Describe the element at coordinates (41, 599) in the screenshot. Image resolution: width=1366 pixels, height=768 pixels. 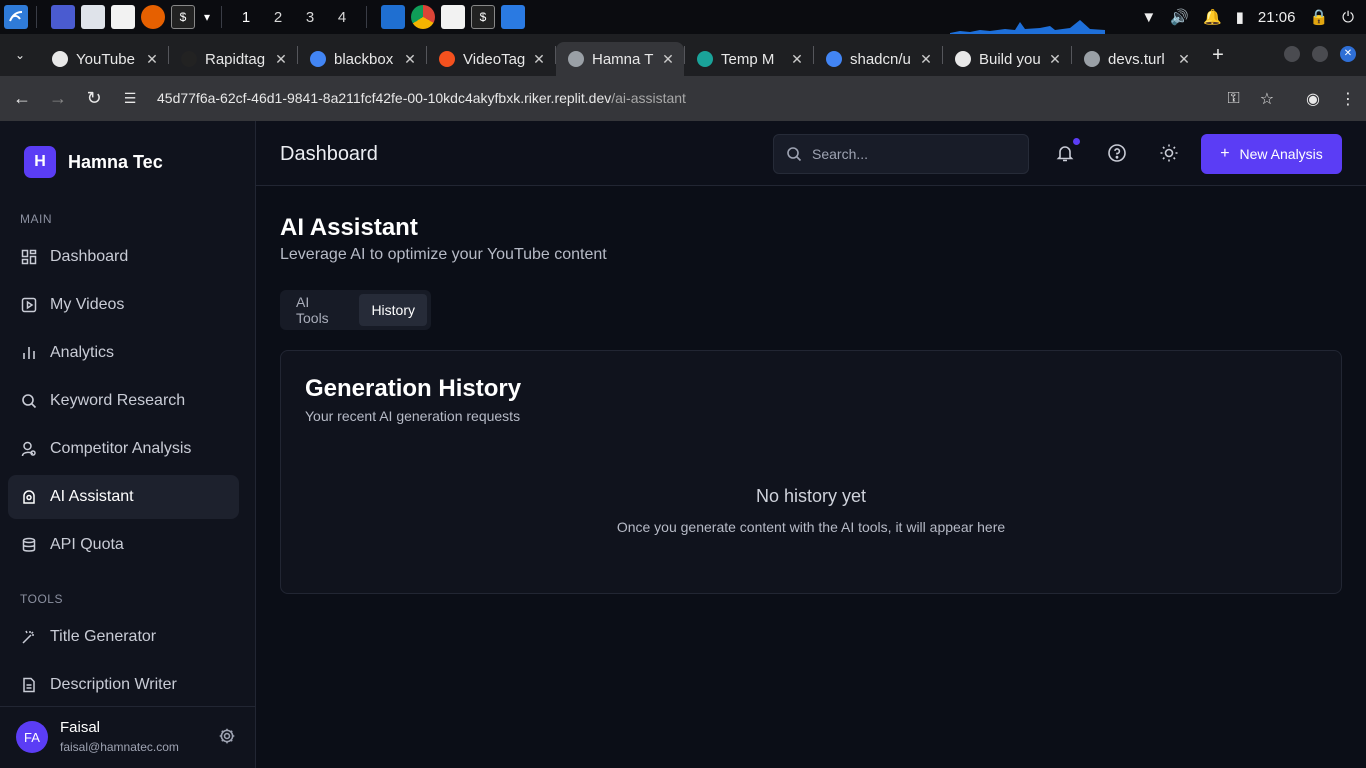
I see `section-label-tools: TOOLS` at that location.